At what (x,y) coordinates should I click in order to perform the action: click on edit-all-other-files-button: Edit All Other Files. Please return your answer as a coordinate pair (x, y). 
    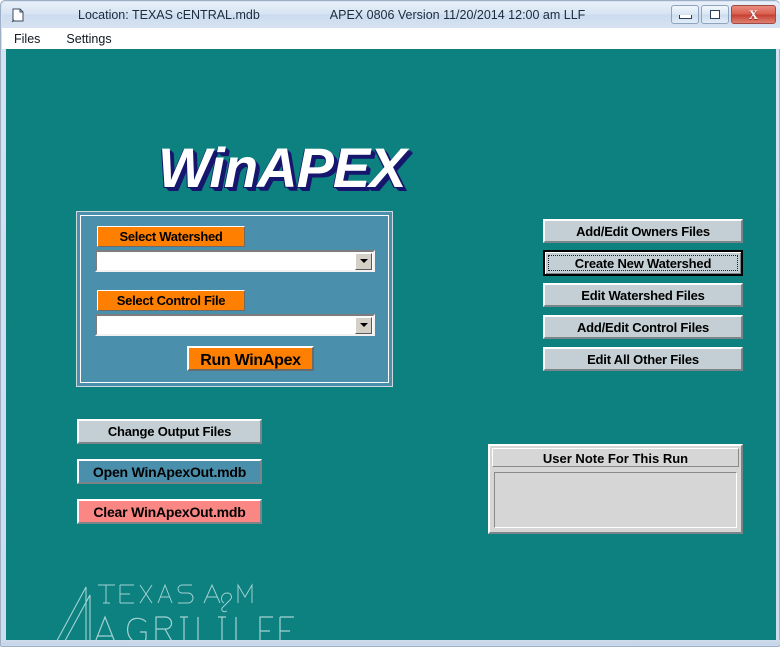
    Looking at the image, I should click on (643, 359).